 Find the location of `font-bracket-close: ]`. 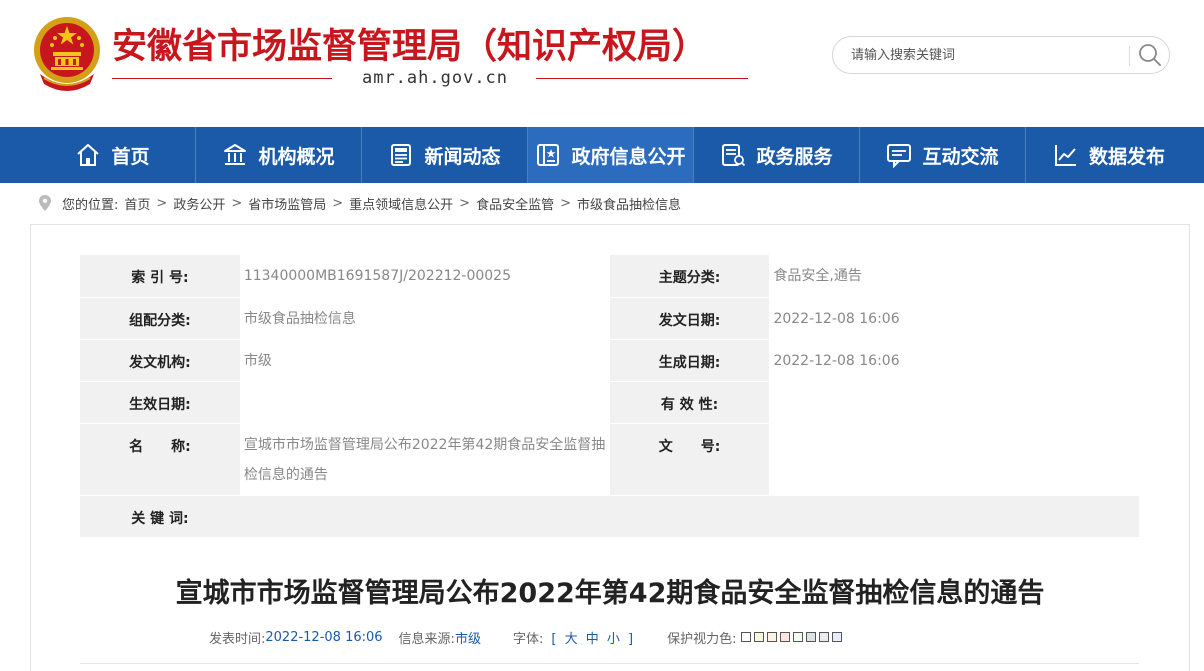

font-bracket-close: ] is located at coordinates (631, 639).